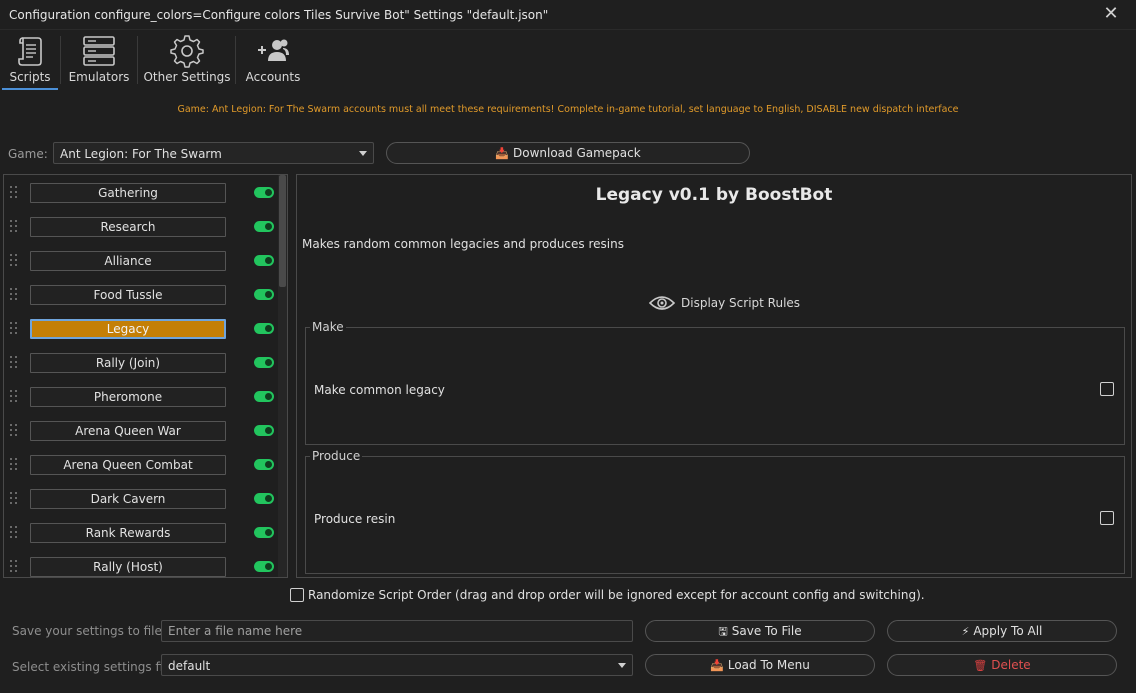 The image size is (1136, 693). I want to click on apply-to-all-button: ⚡ Apply To All, so click(1002, 631).